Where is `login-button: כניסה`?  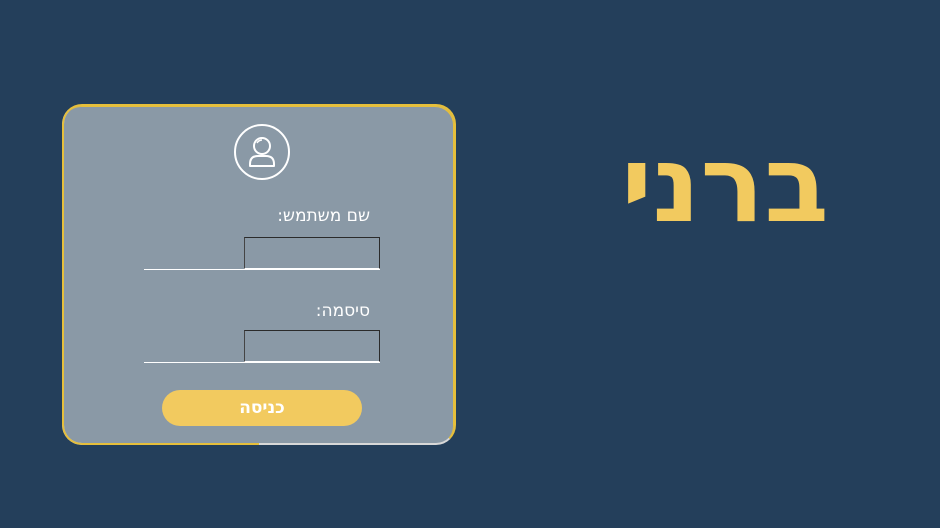
login-button: כניסה is located at coordinates (262, 408).